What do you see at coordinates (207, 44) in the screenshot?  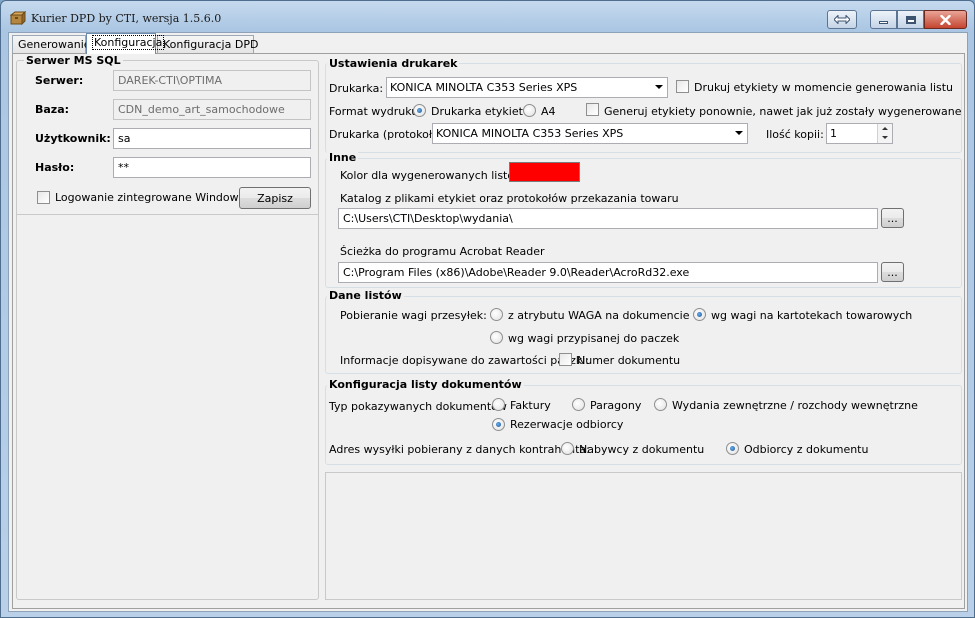 I see `tab-konfiguracja-dpd: Konfiguracja DPD` at bounding box center [207, 44].